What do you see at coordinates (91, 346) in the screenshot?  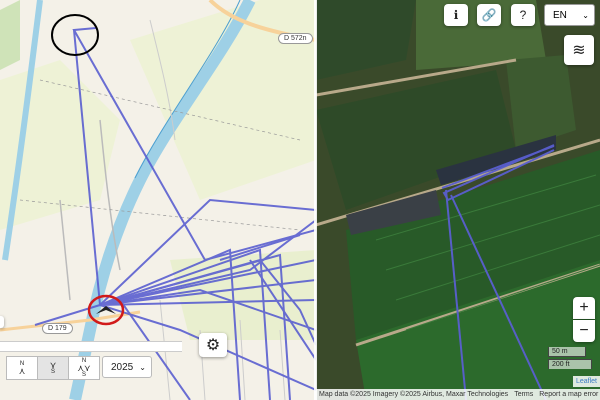 I see `timeline-bar` at bounding box center [91, 346].